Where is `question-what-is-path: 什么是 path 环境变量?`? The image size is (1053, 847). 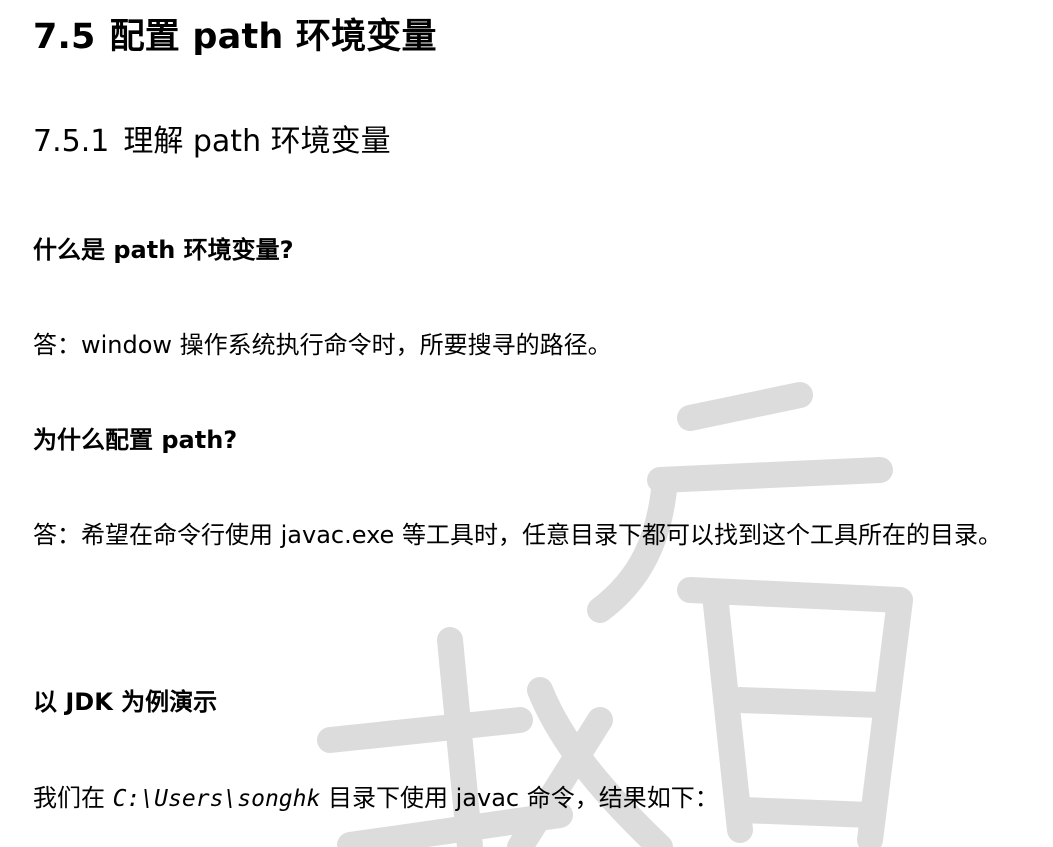
question-what-is-path: 什么是 path 环境变量? is located at coordinates (163, 250).